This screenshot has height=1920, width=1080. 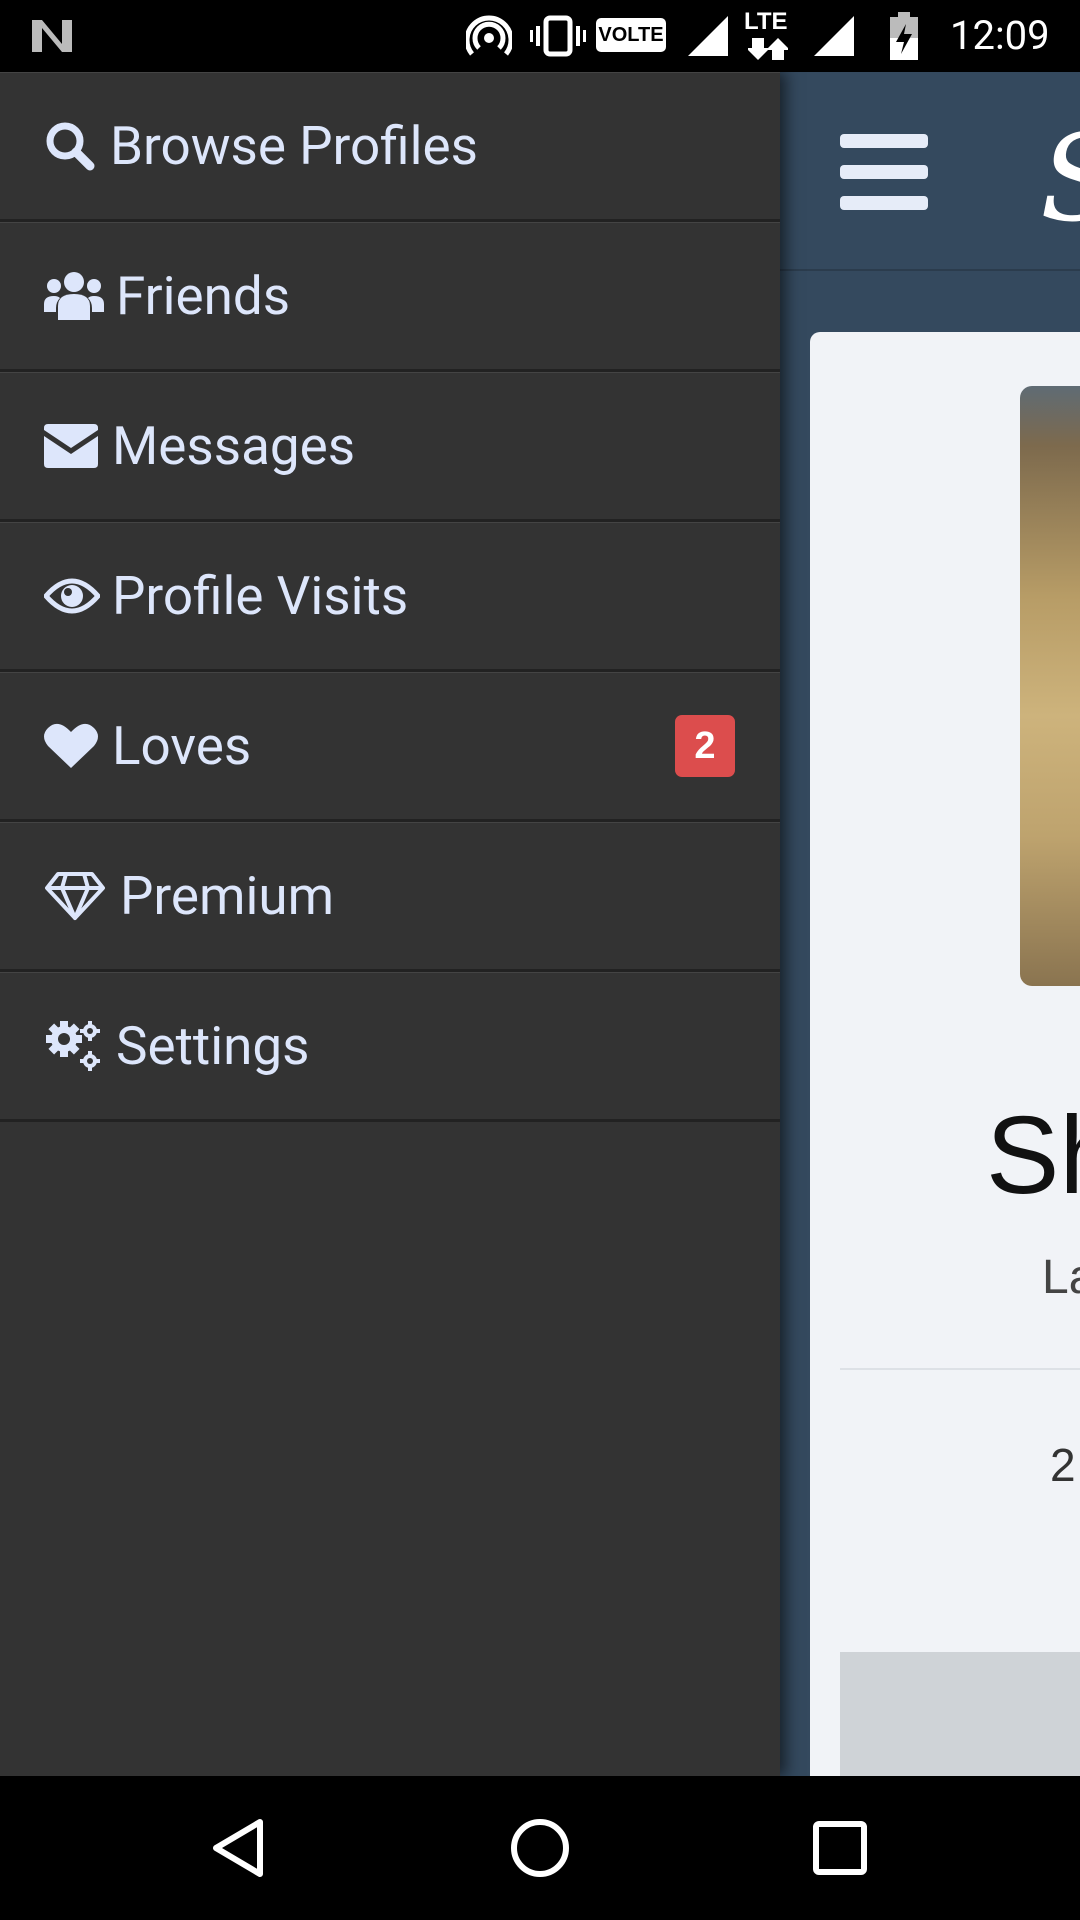 I want to click on drawer-item-browse-profiles: Browse Profiles, so click(x=390, y=147).